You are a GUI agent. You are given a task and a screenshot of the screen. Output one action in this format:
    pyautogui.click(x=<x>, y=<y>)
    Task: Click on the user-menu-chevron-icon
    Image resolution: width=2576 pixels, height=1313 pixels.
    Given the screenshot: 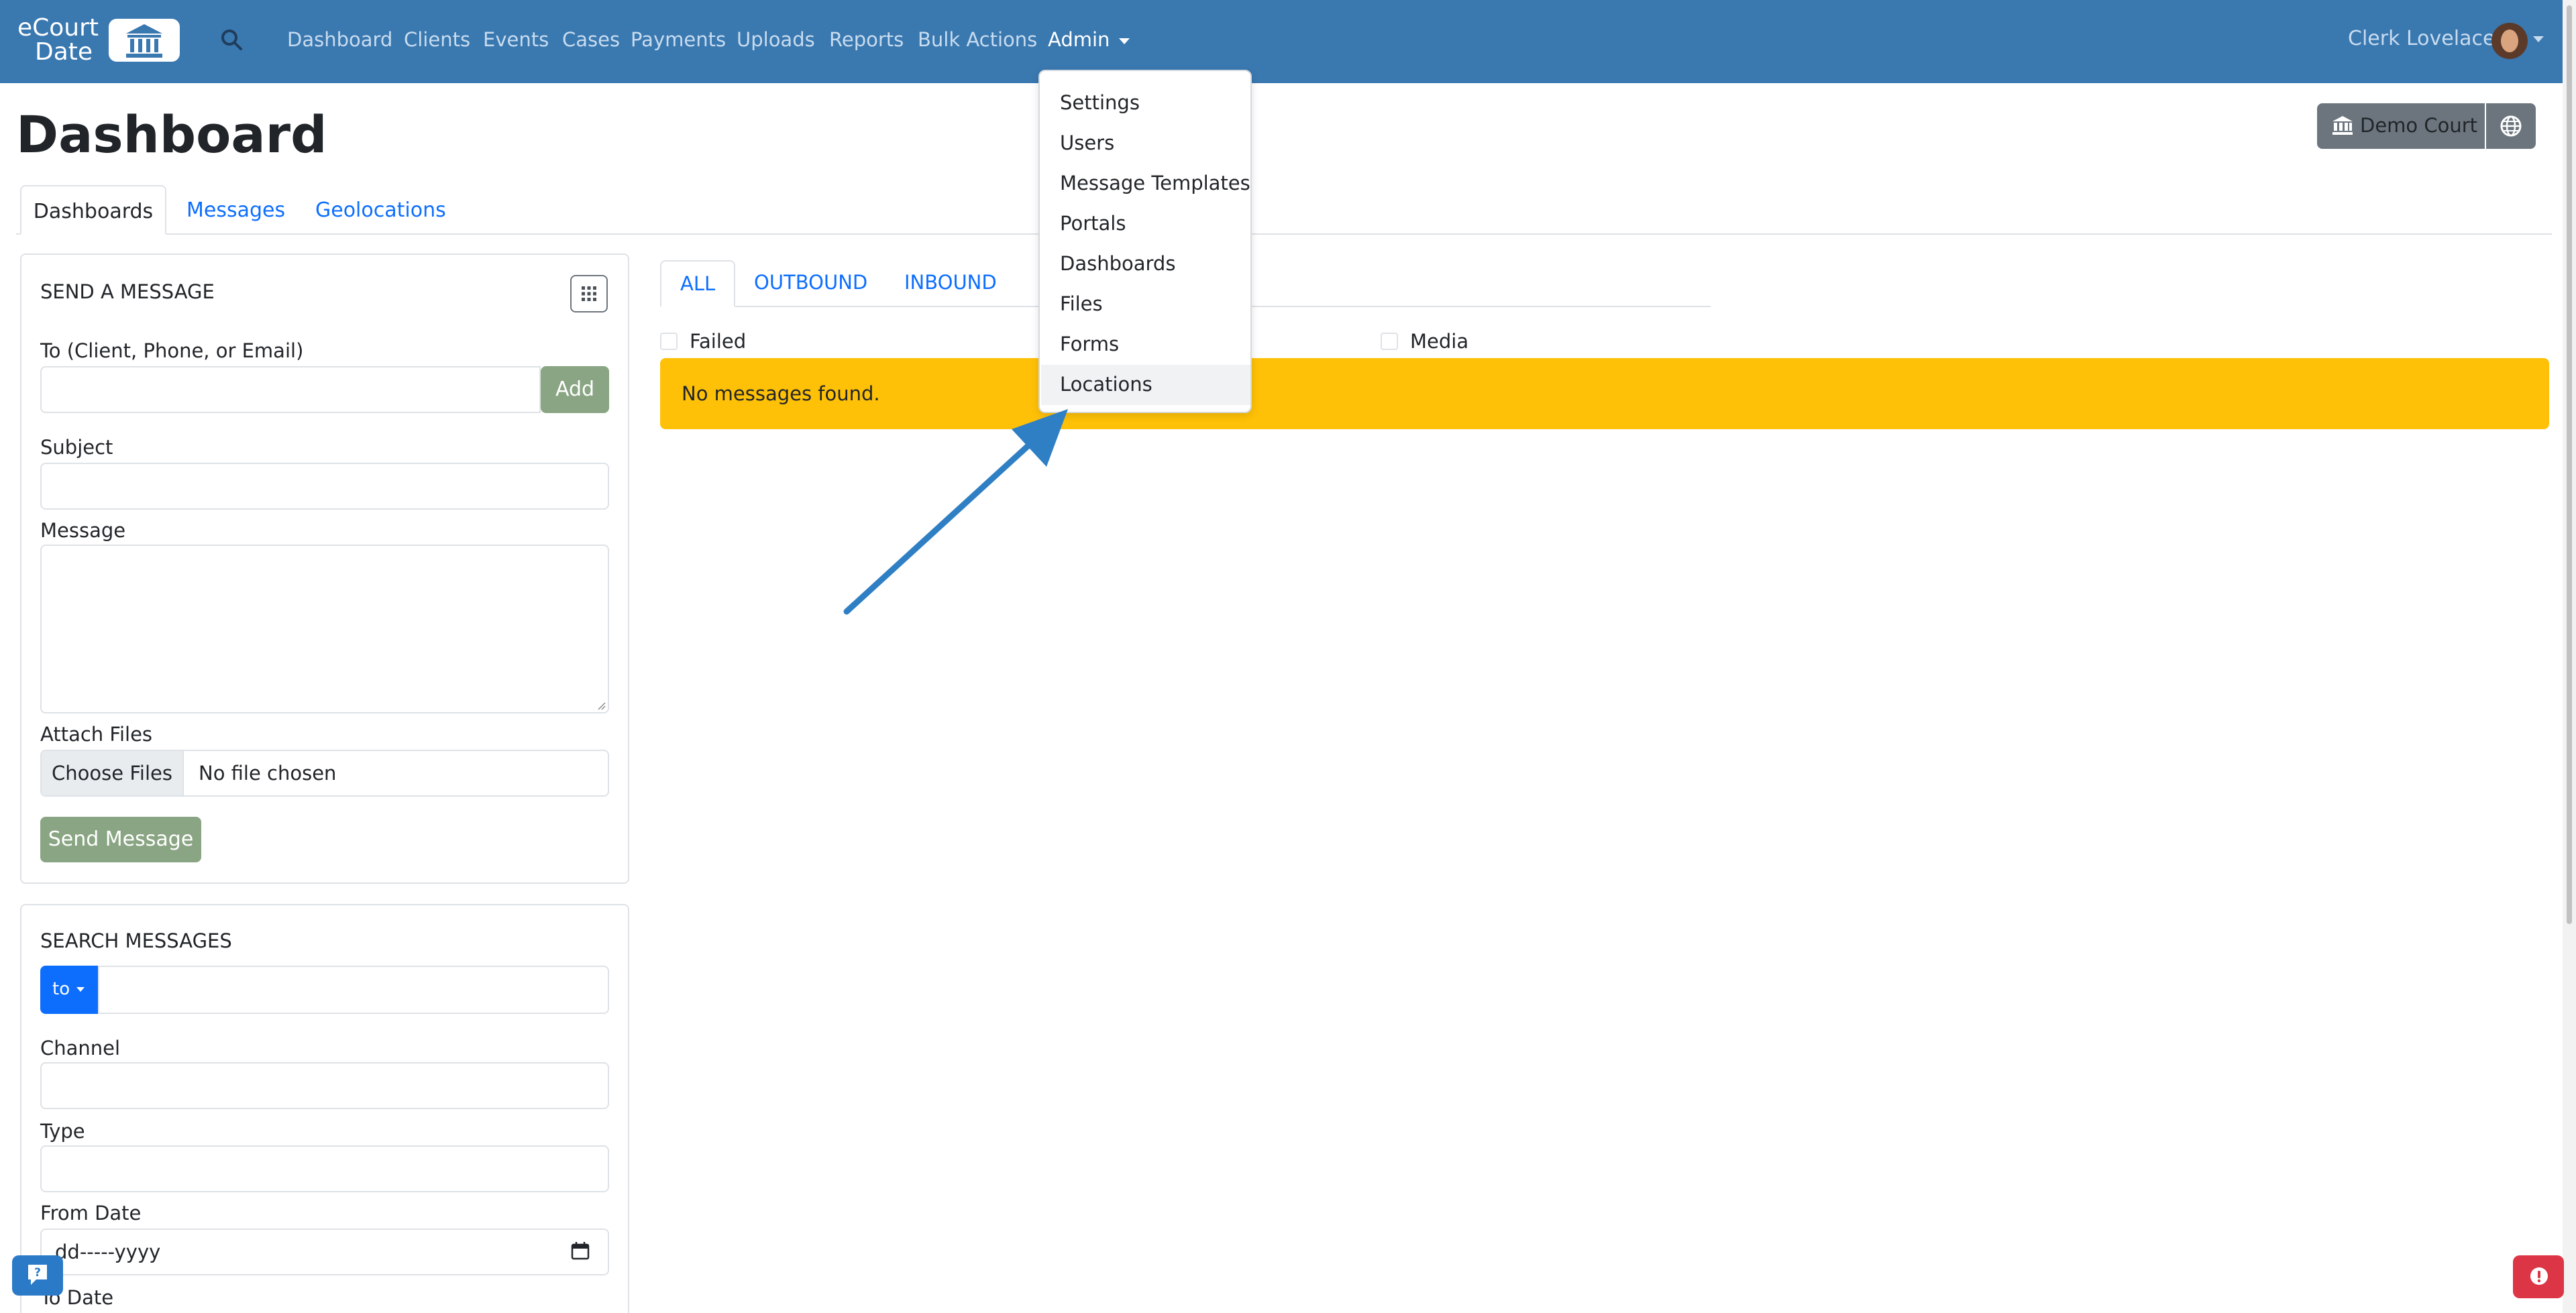 What is the action you would take?
    pyautogui.click(x=2538, y=39)
    